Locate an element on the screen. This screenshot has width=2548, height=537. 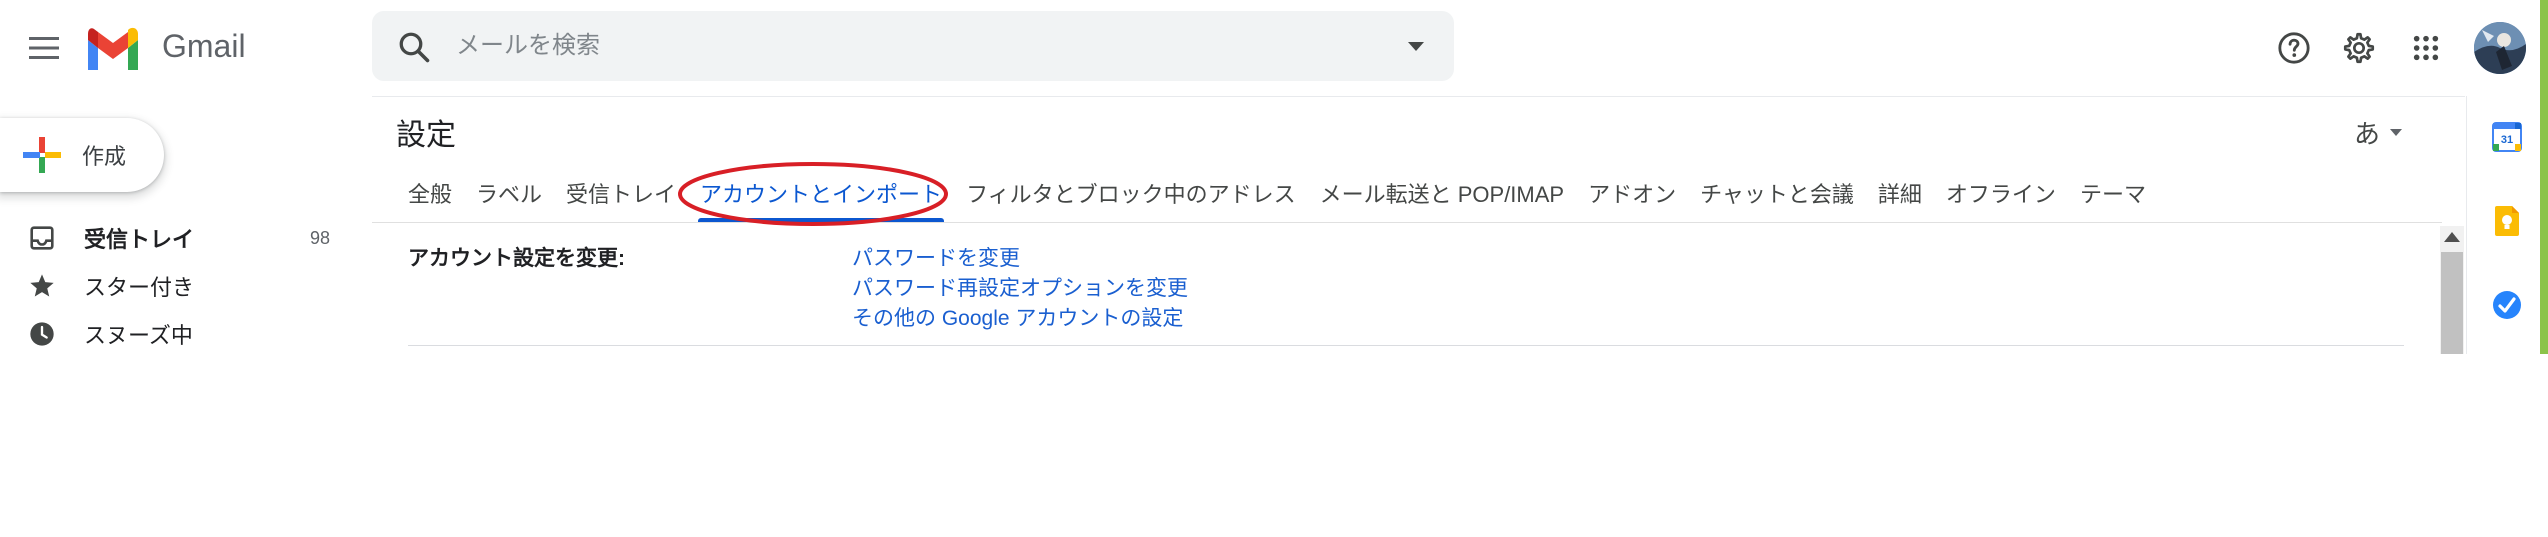
tab-chat-and-meet: チャットと会議 is located at coordinates (1777, 193).